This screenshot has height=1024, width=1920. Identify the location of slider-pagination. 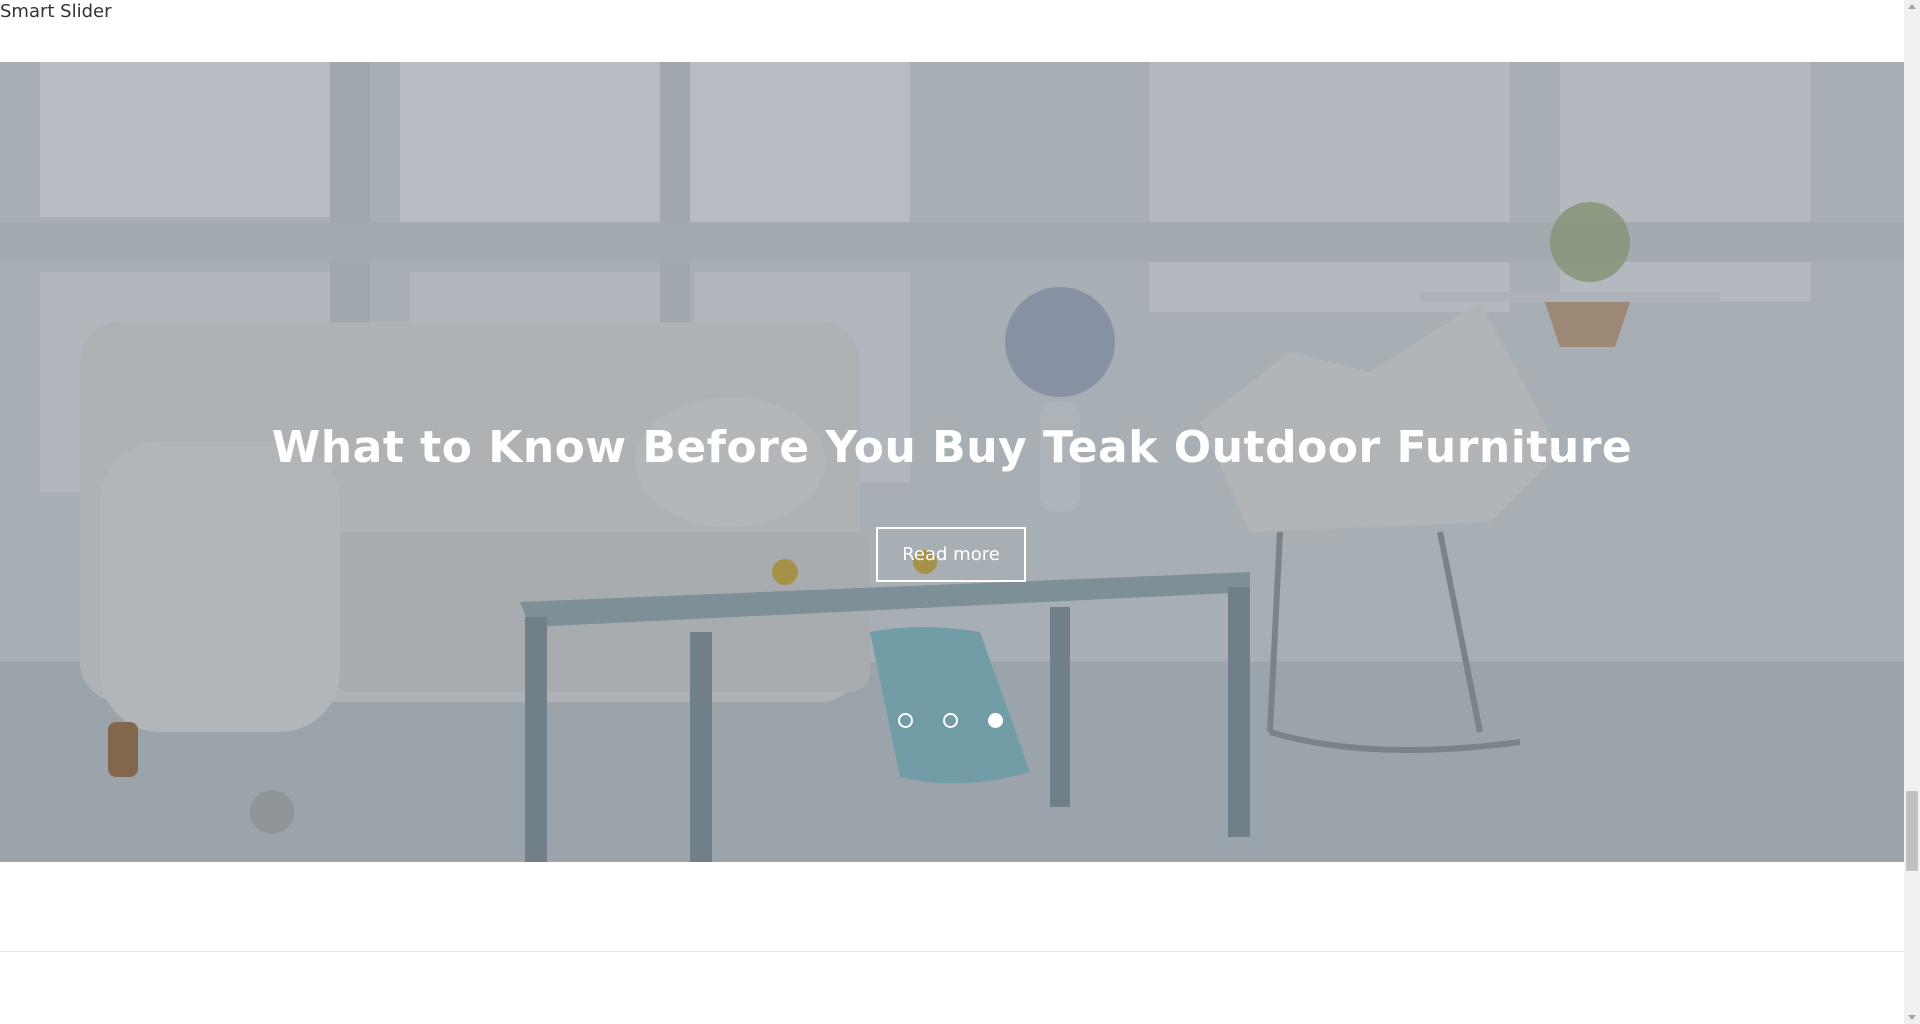
(950, 720).